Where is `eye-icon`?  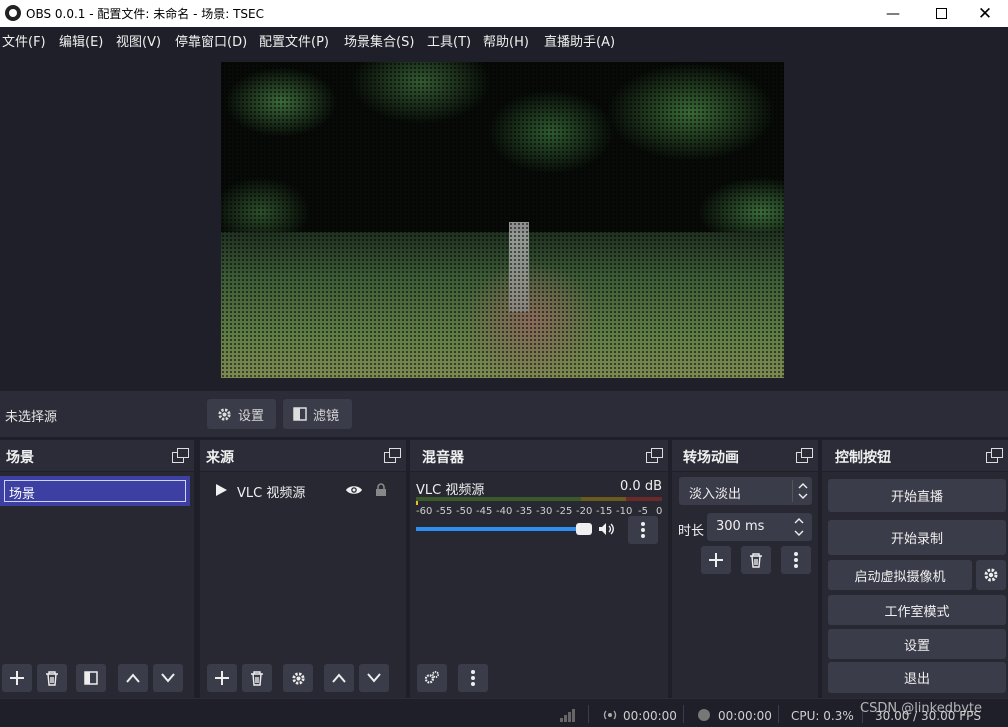 eye-icon is located at coordinates (354, 490).